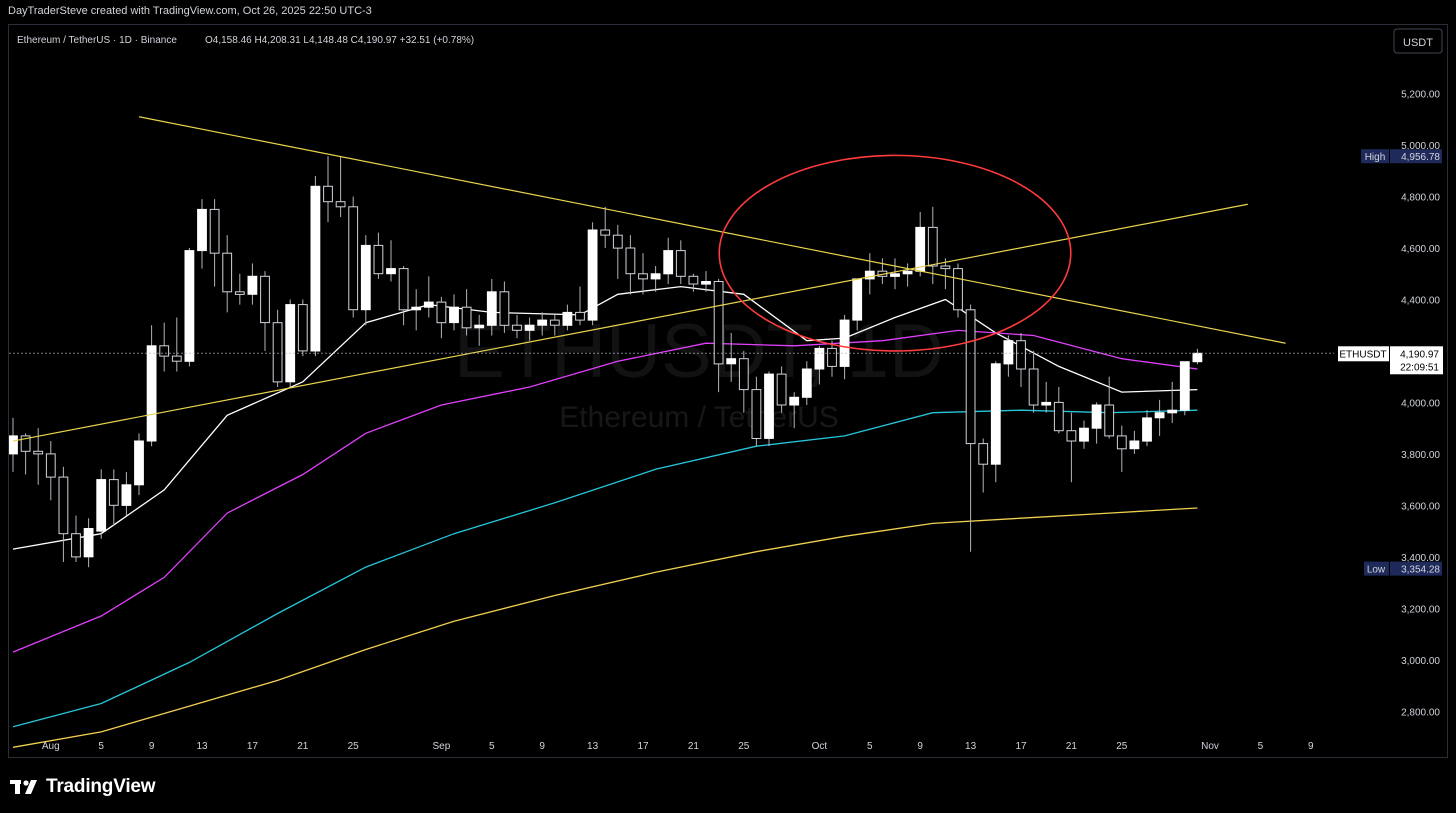 The width and height of the screenshot is (1456, 813). I want to click on high-value: 4,956.78, so click(1420, 157).